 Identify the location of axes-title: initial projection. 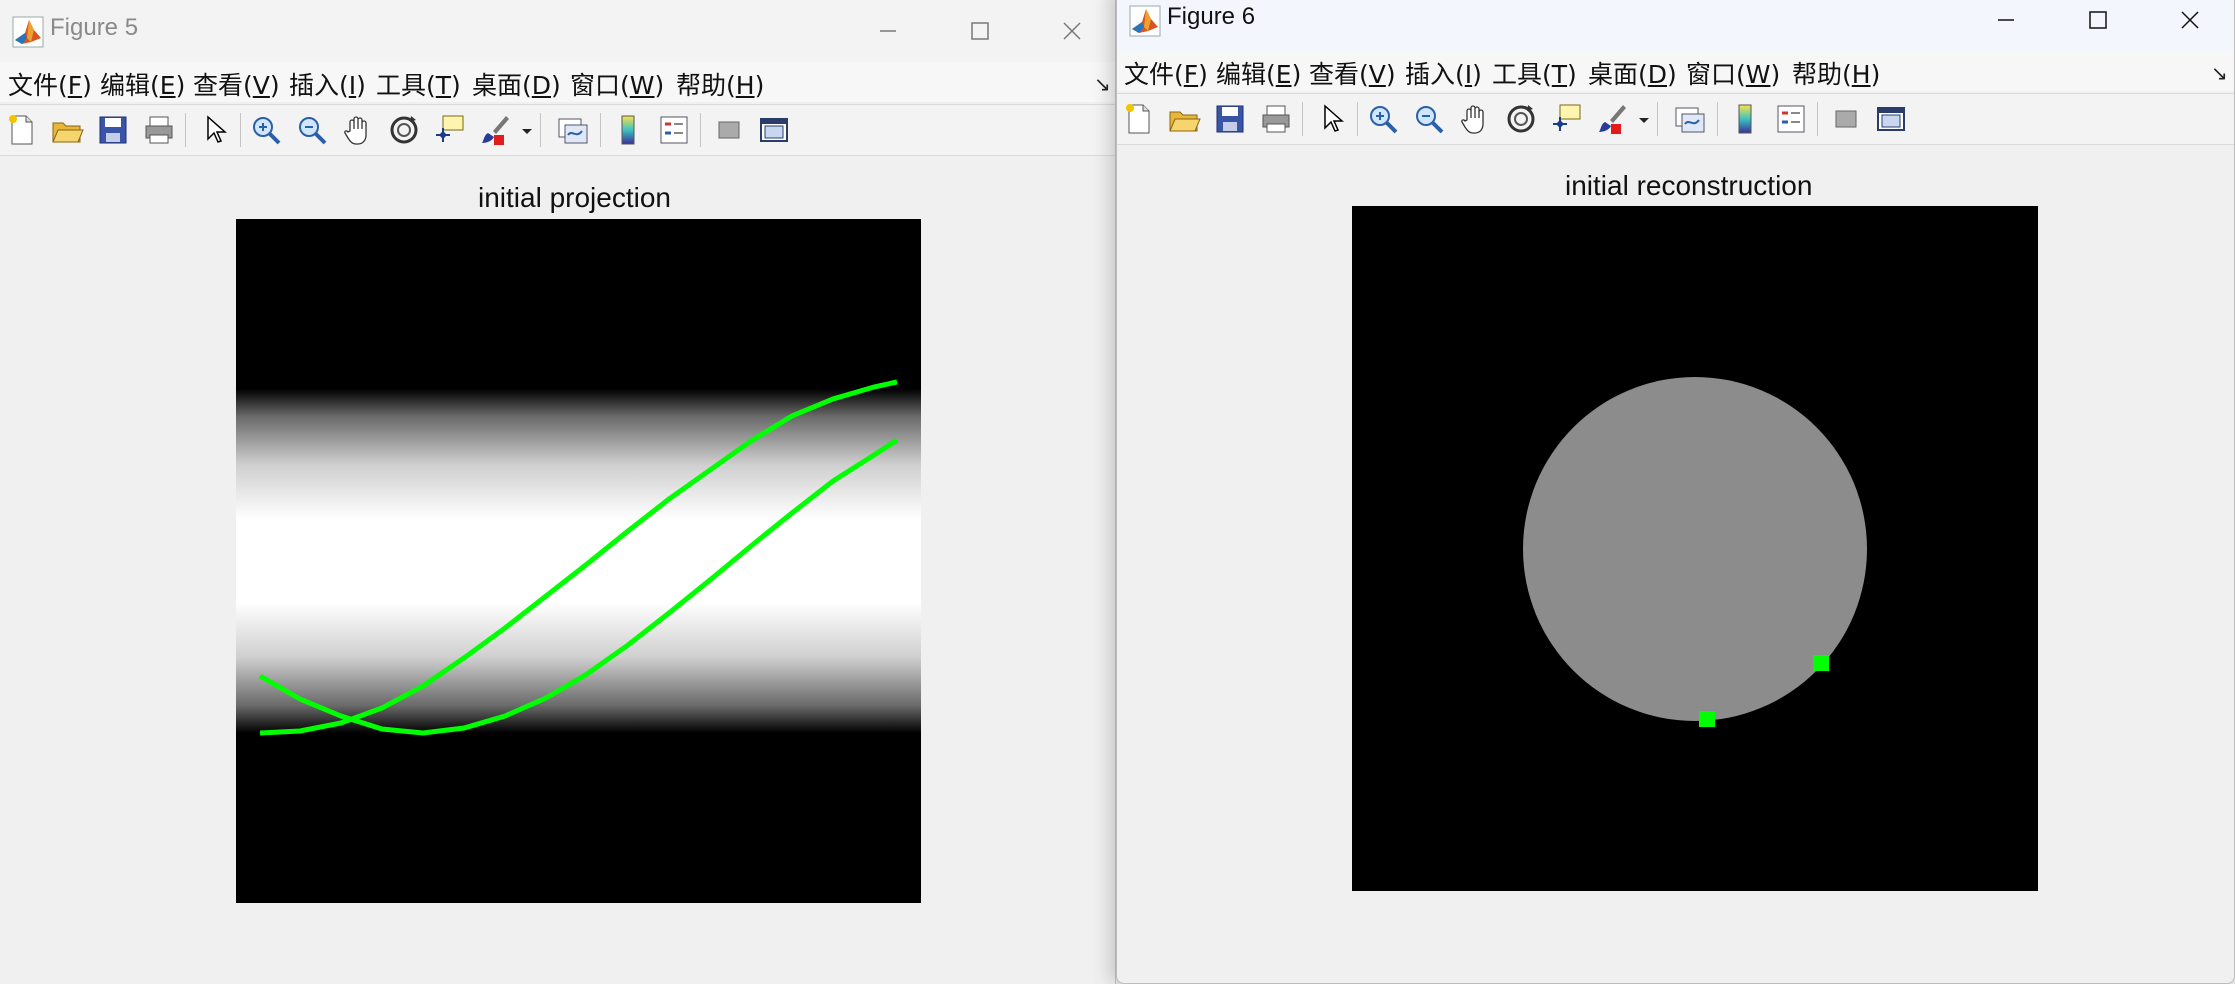
(574, 197).